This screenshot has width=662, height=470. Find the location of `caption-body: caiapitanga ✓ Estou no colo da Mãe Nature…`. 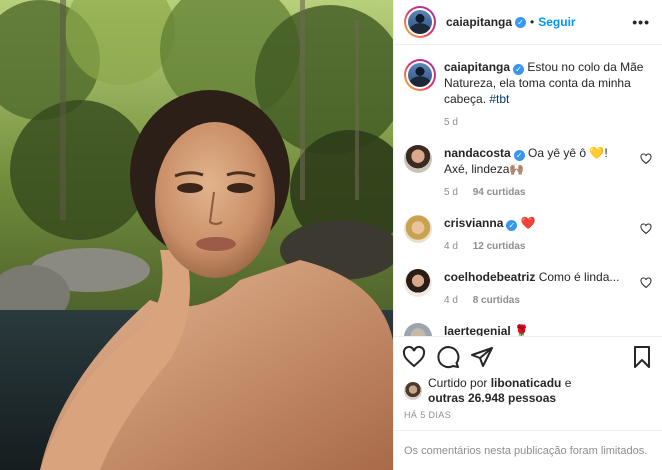

caption-body: caiapitanga ✓ Estou no colo da Mãe Nature… is located at coordinates (548, 95).